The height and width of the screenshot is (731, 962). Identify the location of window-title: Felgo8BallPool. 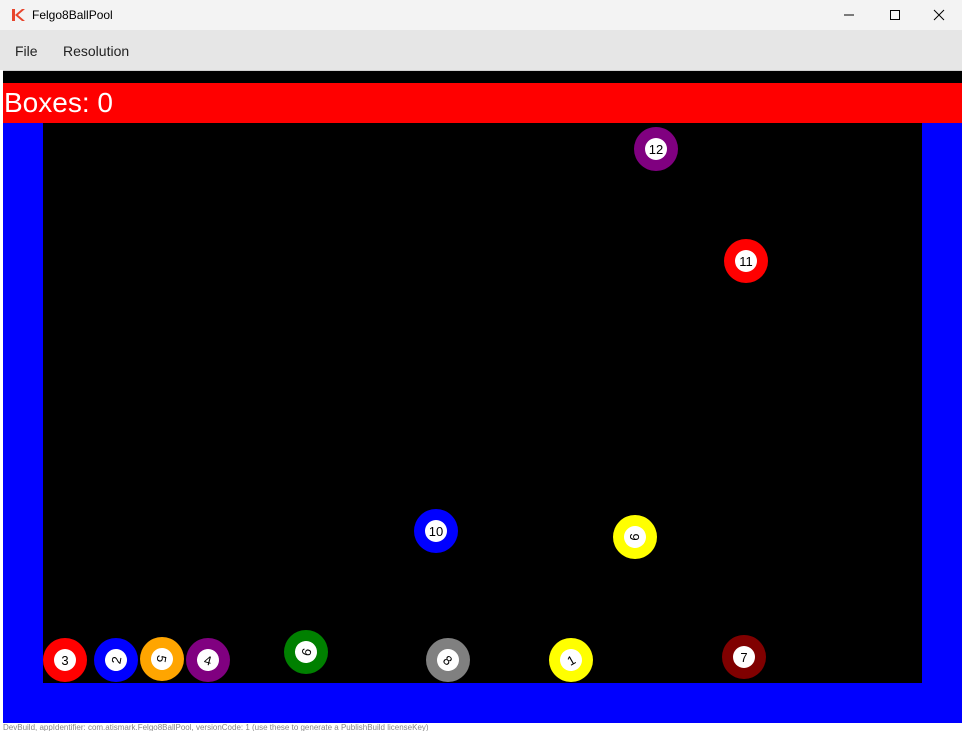
(72, 15).